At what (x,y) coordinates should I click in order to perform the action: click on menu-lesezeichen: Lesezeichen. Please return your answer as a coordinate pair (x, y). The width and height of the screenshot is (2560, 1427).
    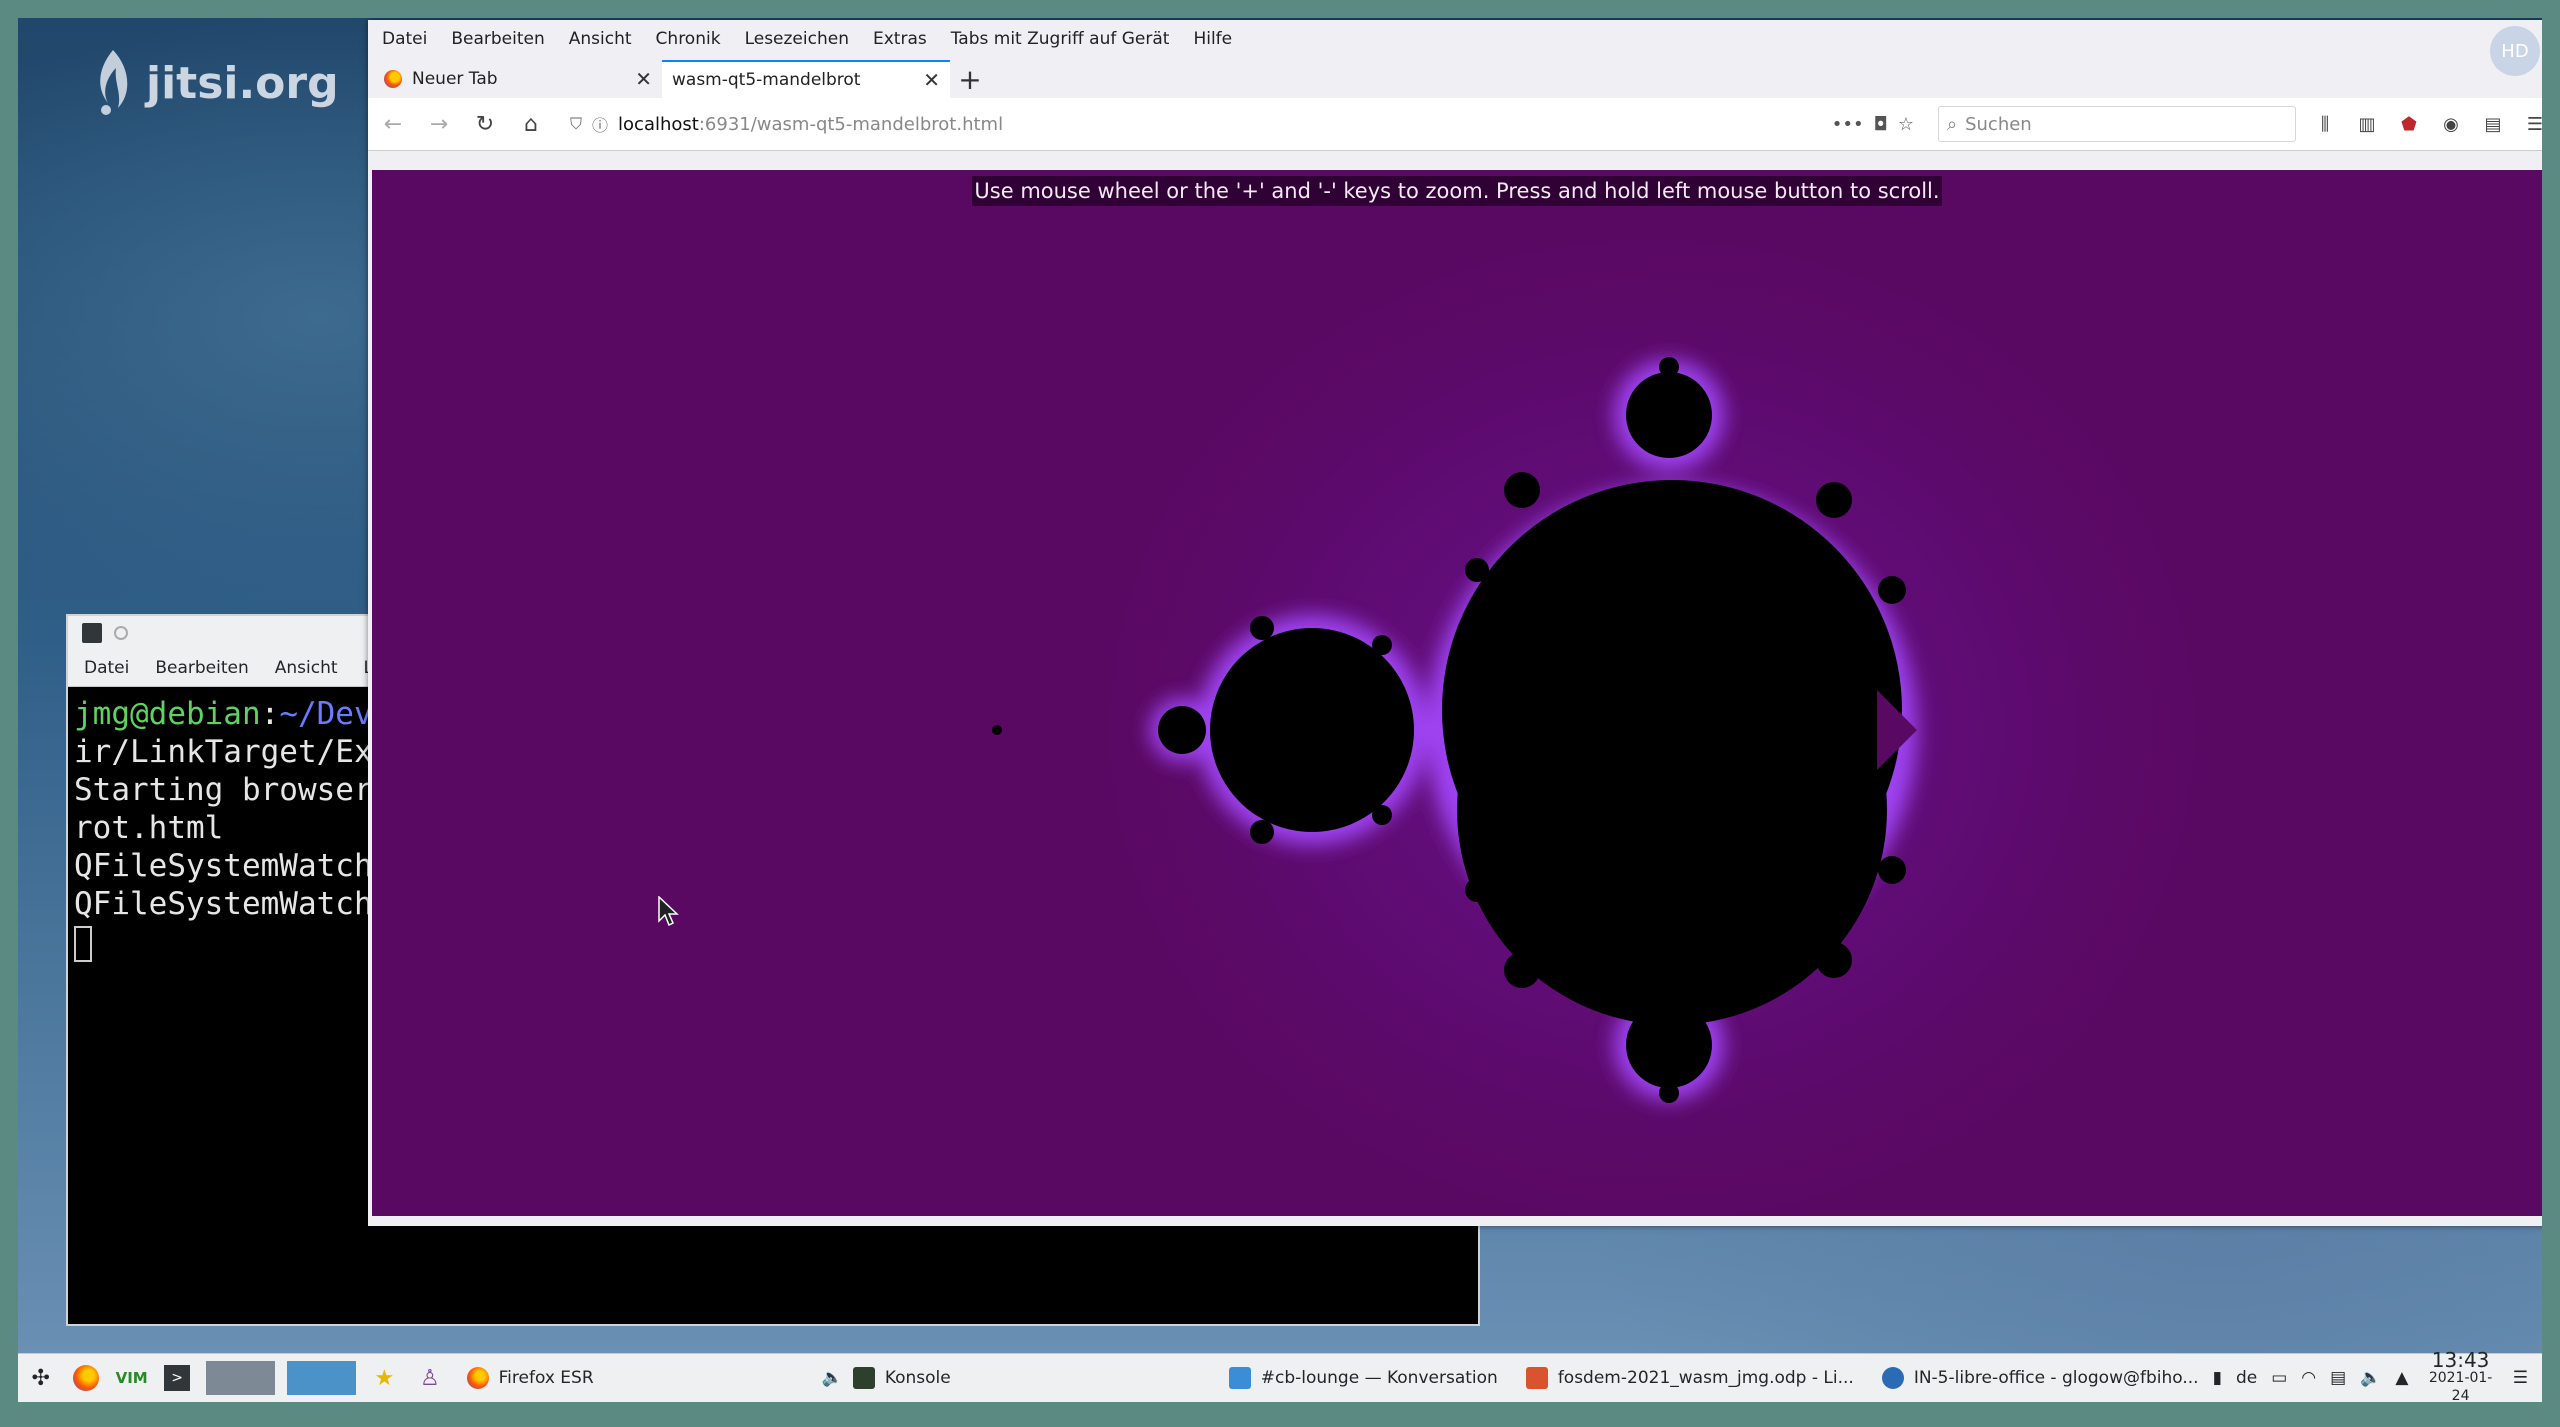
    Looking at the image, I should click on (797, 39).